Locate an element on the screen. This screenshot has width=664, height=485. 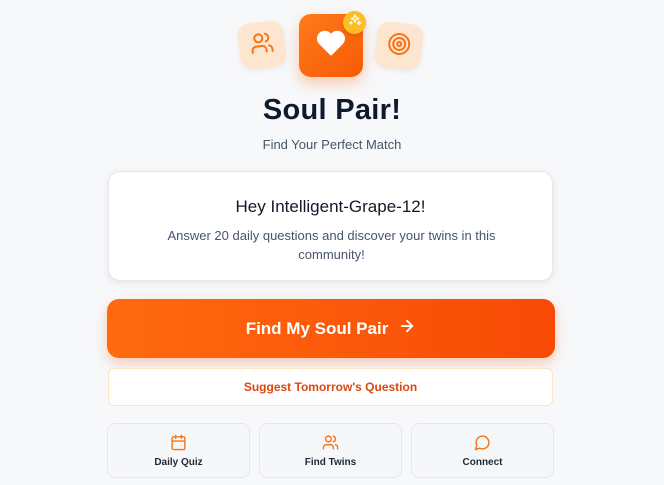
page-title: Soul Pair! is located at coordinates (332, 110).